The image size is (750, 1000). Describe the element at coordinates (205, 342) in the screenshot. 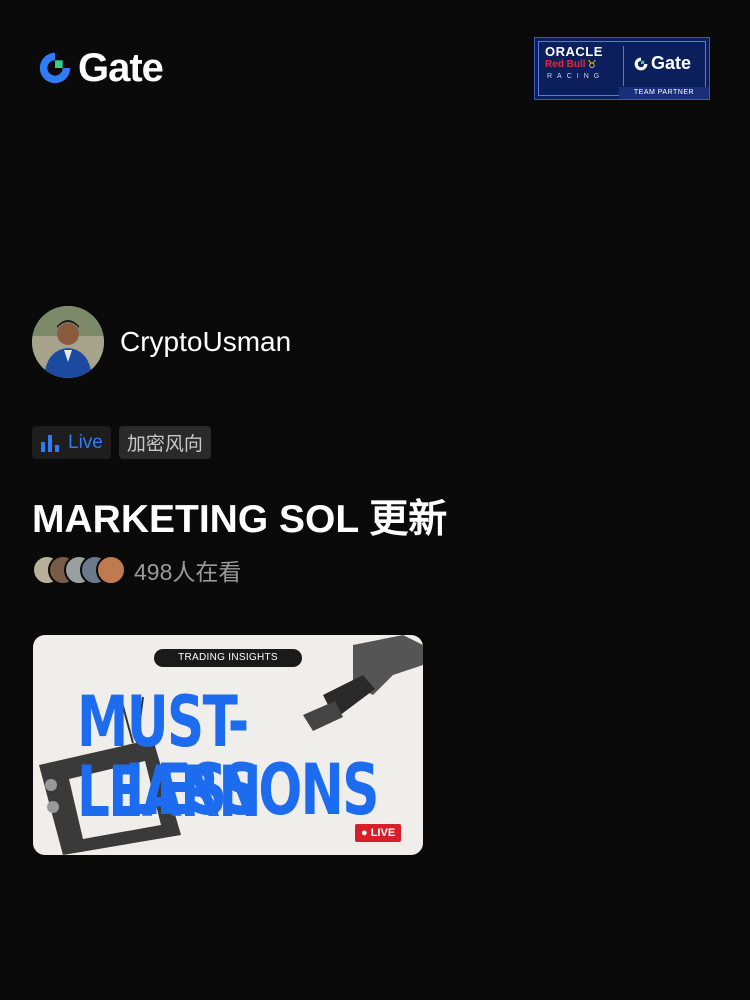

I see `author-name: CryptoUsman` at that location.